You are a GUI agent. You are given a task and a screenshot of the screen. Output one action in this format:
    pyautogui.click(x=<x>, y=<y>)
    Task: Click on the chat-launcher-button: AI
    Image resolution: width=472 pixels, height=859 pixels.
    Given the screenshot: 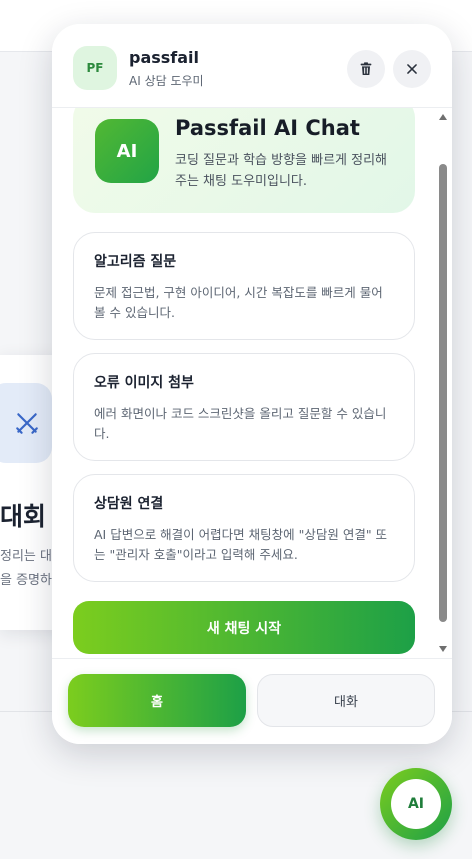 What is the action you would take?
    pyautogui.click(x=416, y=804)
    